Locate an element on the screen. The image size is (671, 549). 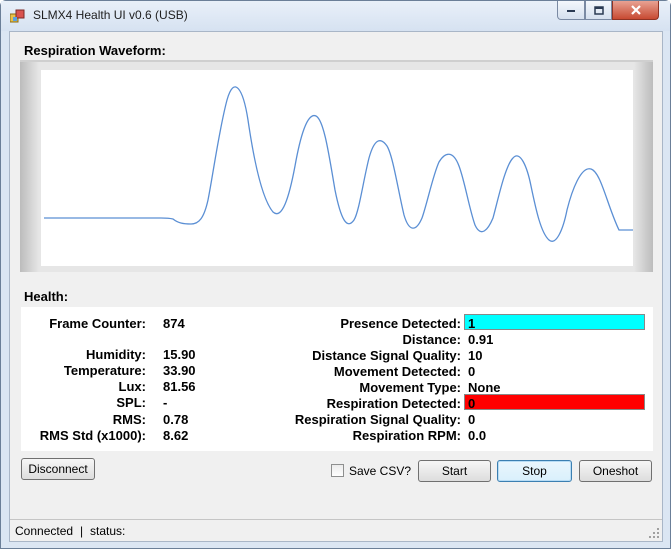
status-bar: Connected | status: is located at coordinates (336, 530).